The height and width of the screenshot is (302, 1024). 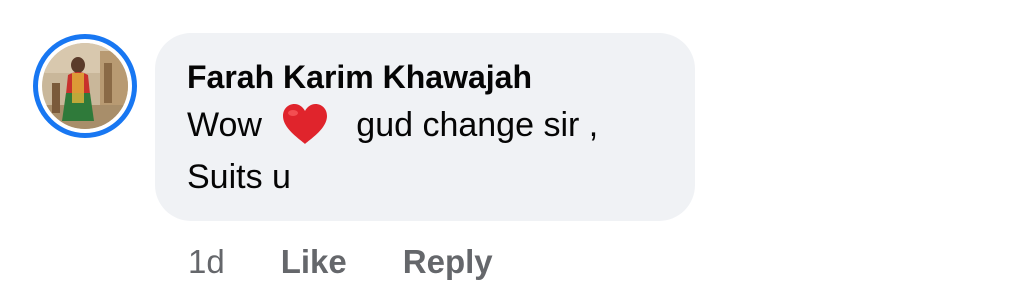 I want to click on profile-photo, so click(x=85, y=86).